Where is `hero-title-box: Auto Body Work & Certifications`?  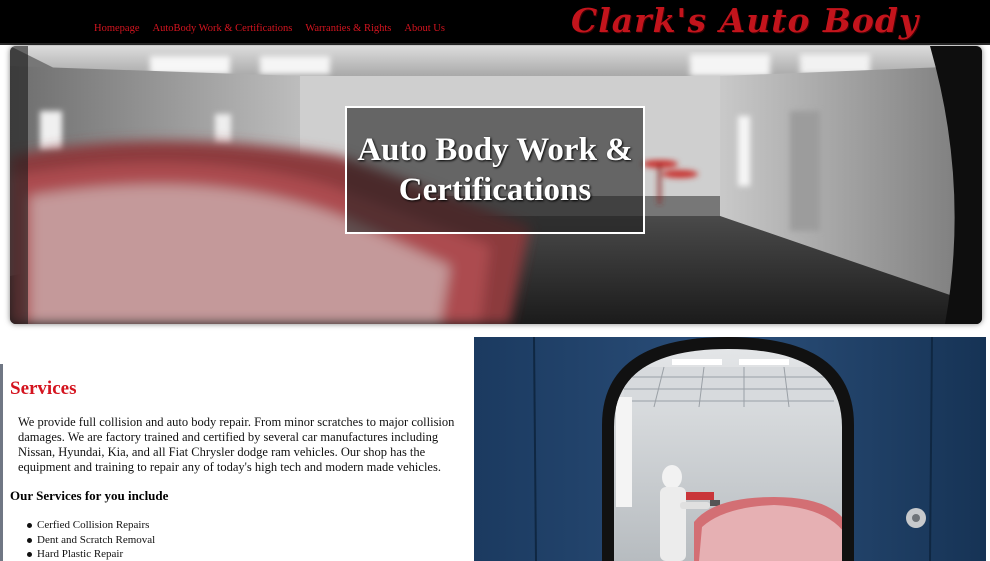 hero-title-box: Auto Body Work & Certifications is located at coordinates (495, 170).